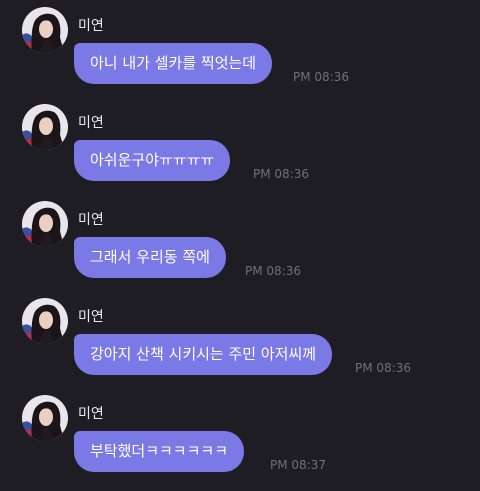 This screenshot has height=491, width=480. I want to click on message-timestamp: PM 08:37, so click(298, 465).